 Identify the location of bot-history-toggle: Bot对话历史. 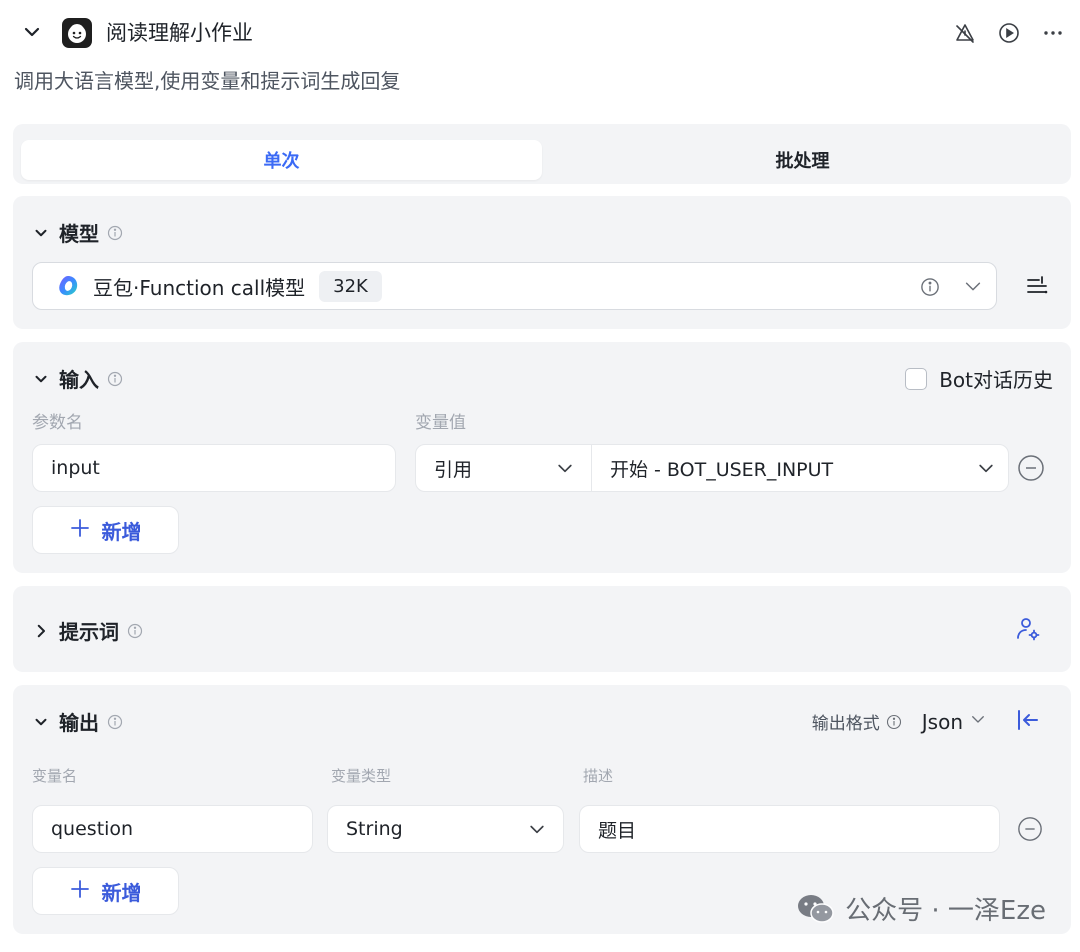
(979, 378).